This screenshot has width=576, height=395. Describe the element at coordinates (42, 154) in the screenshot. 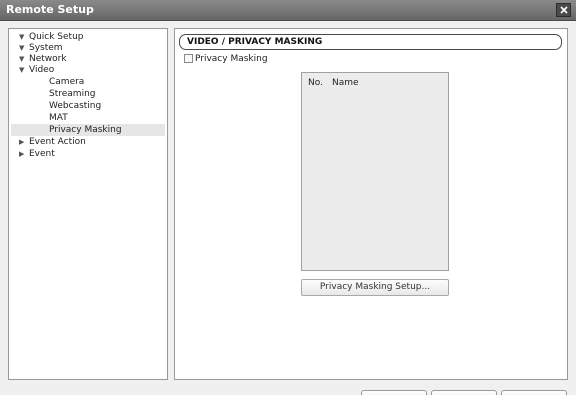

I see `tree-item-label: Event` at that location.